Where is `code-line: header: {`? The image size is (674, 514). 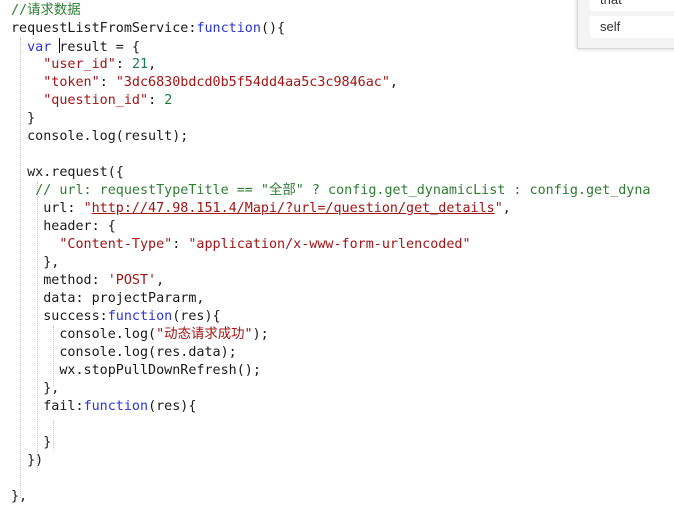
code-line: header: { is located at coordinates (63, 227).